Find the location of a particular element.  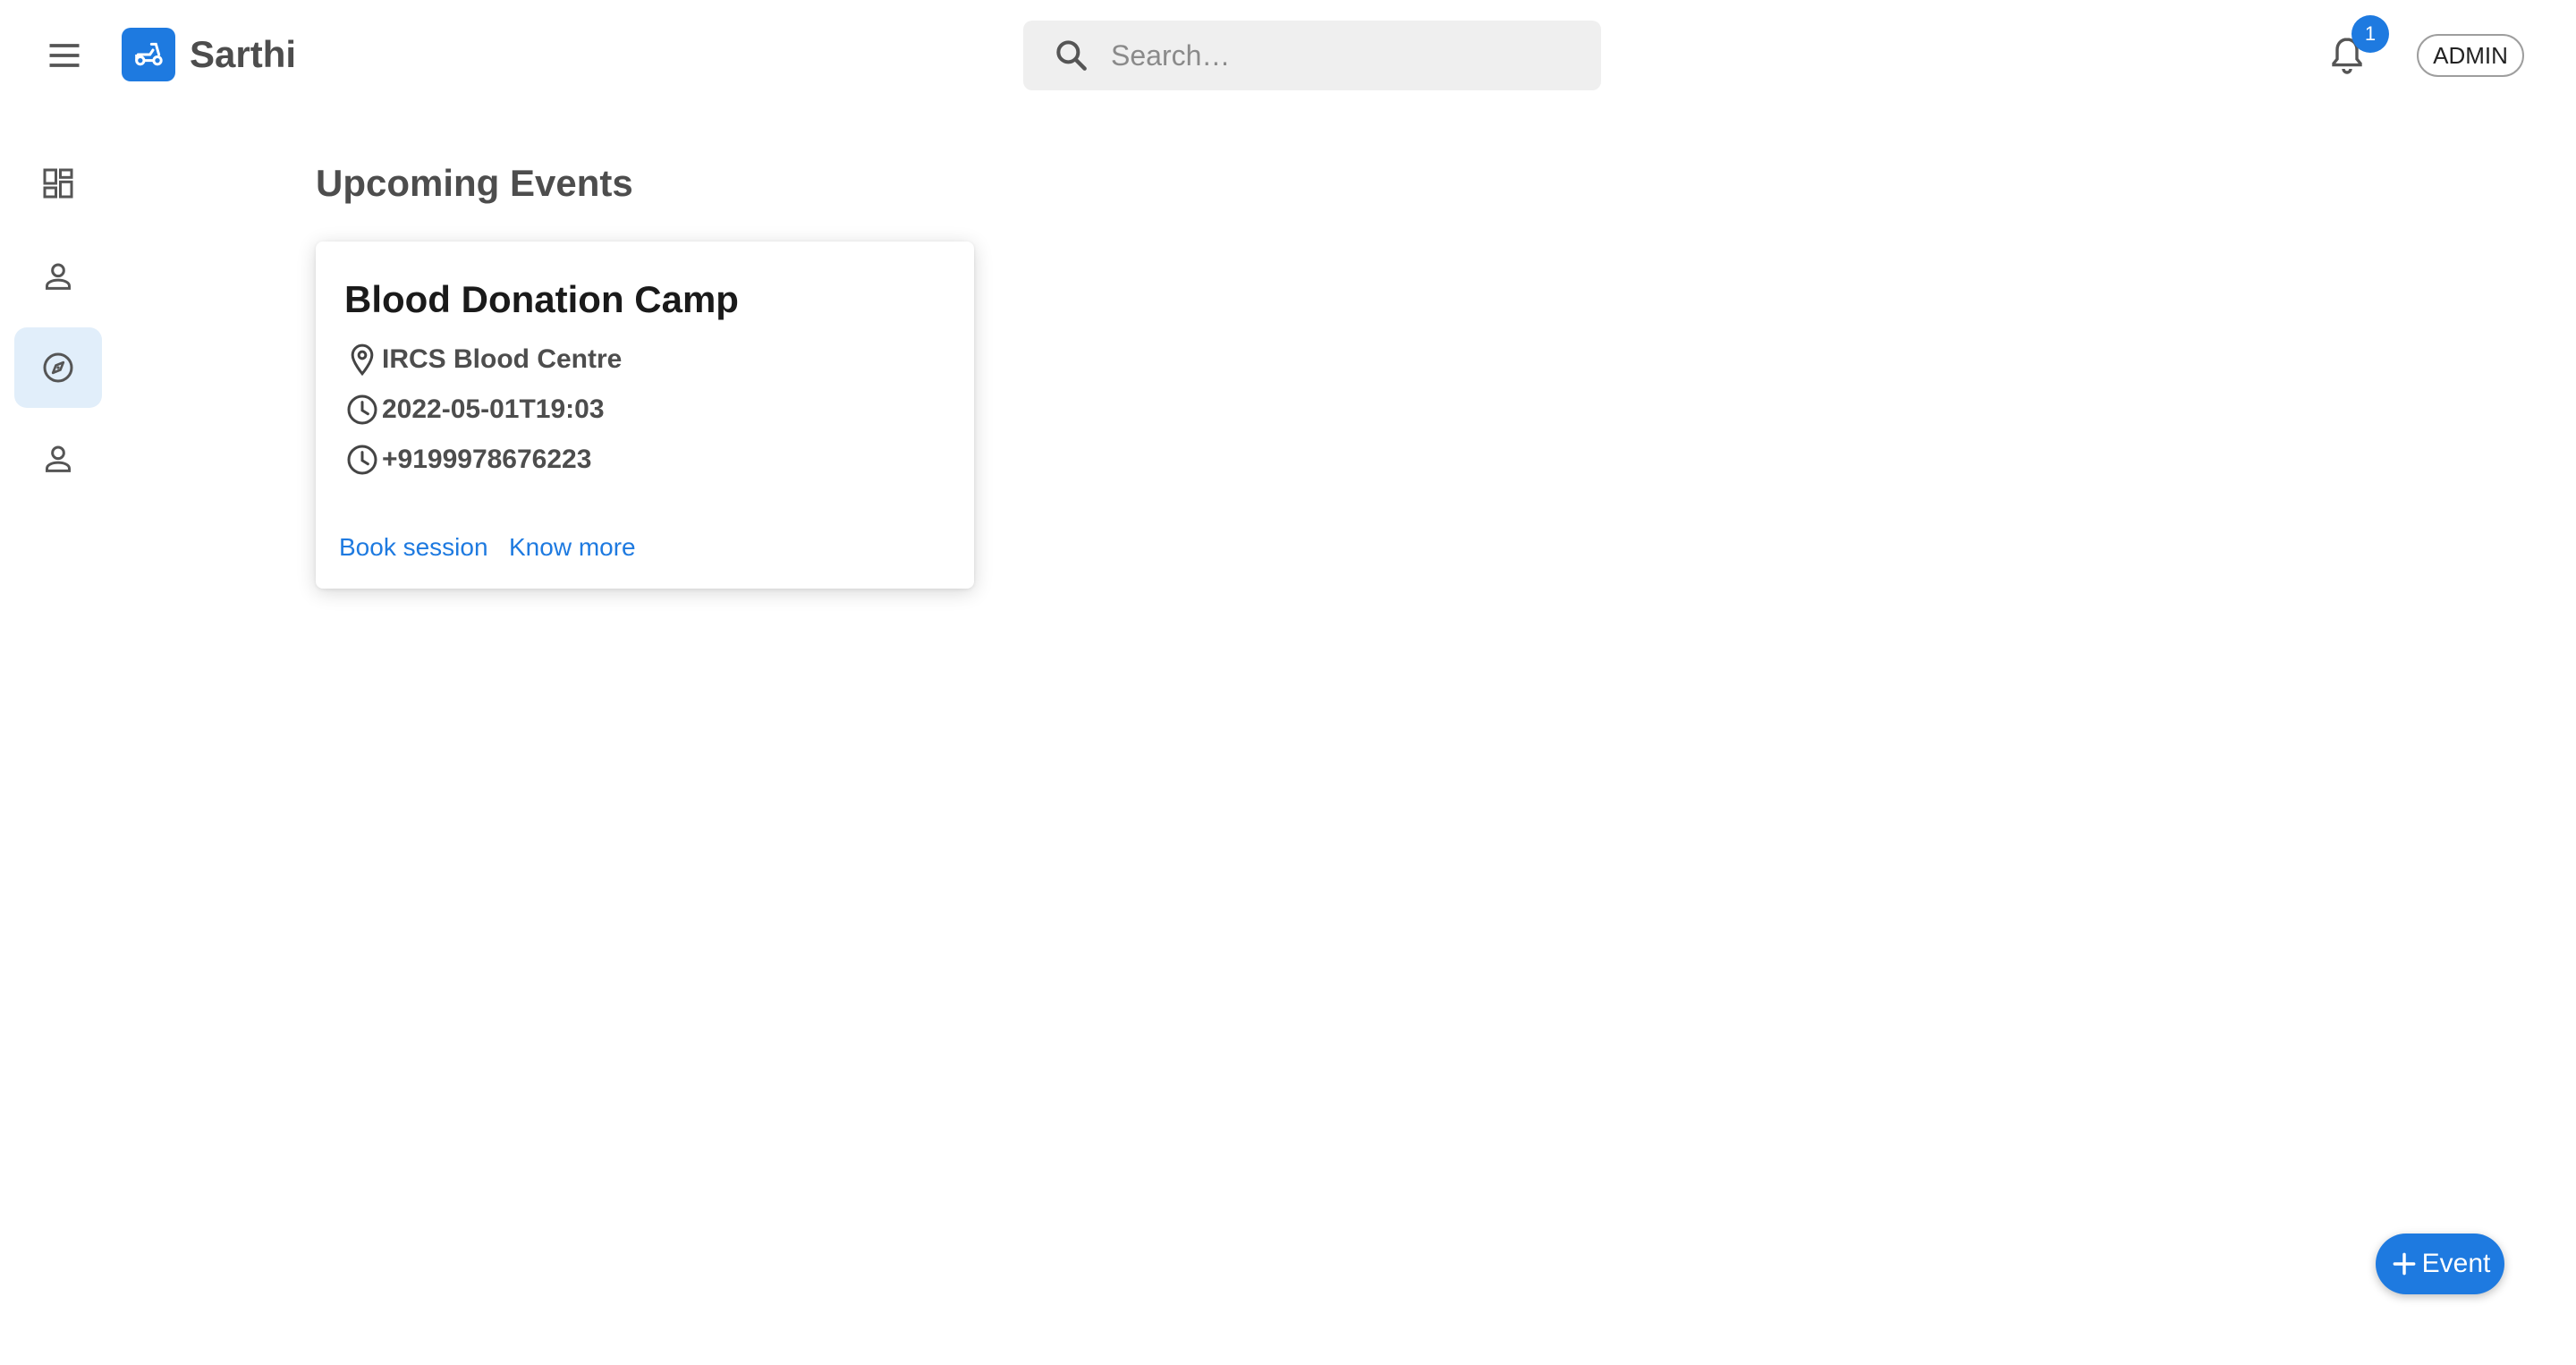

event-title: Blood Donation Camp is located at coordinates (541, 299).